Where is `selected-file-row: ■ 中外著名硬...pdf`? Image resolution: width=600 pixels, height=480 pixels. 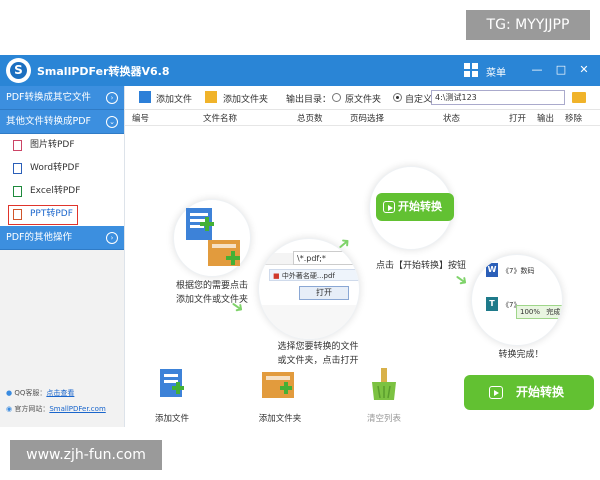 selected-file-row: ■ 中外著名硬...pdf is located at coordinates (314, 275).